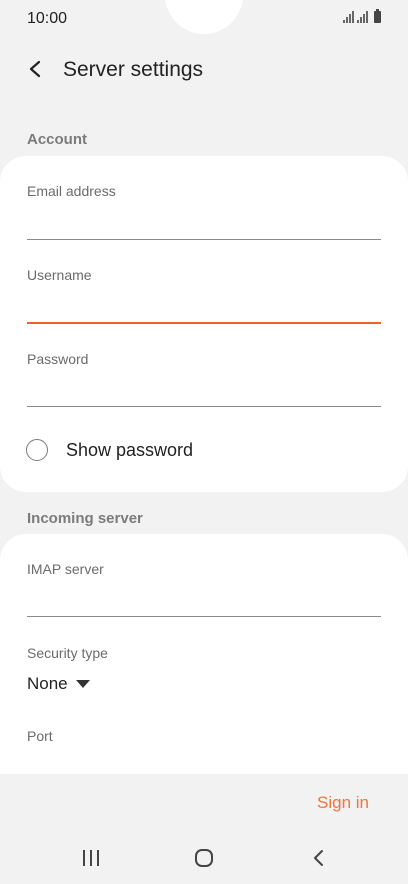 The width and height of the screenshot is (408, 884). Describe the element at coordinates (82, 684) in the screenshot. I see `caret-down-icon` at that location.